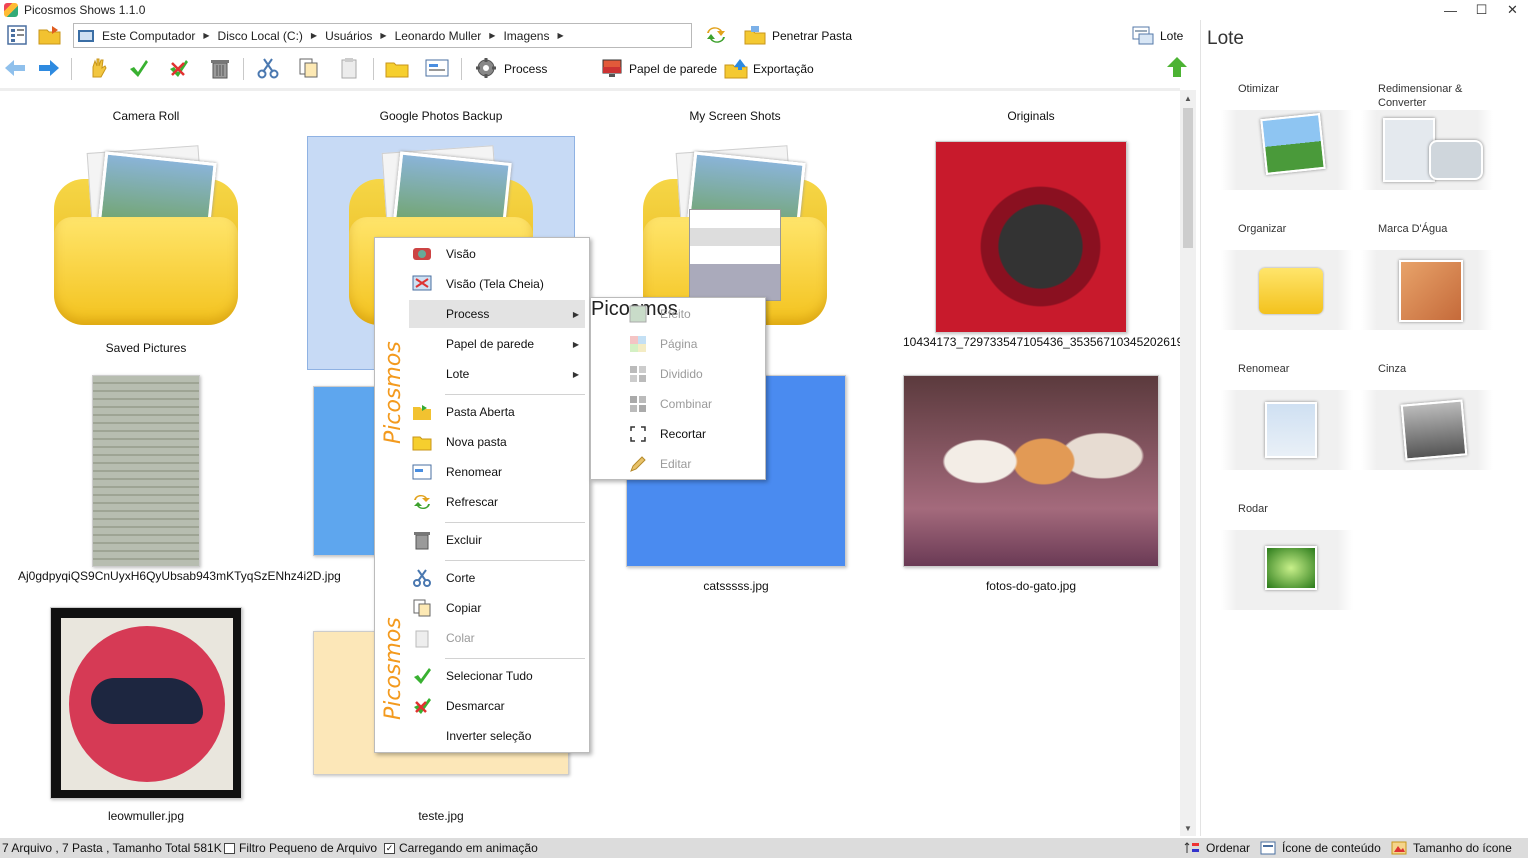 The height and width of the screenshot is (858, 1528). I want to click on effect-icon, so click(638, 314).